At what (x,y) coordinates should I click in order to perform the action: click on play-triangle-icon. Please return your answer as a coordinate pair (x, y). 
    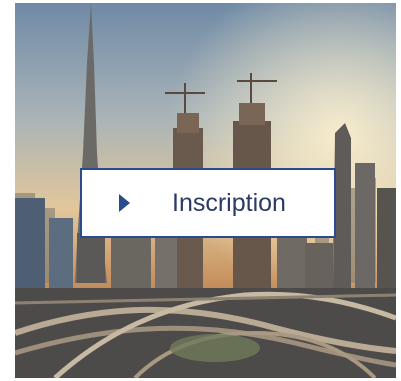
    Looking at the image, I should click on (124, 203).